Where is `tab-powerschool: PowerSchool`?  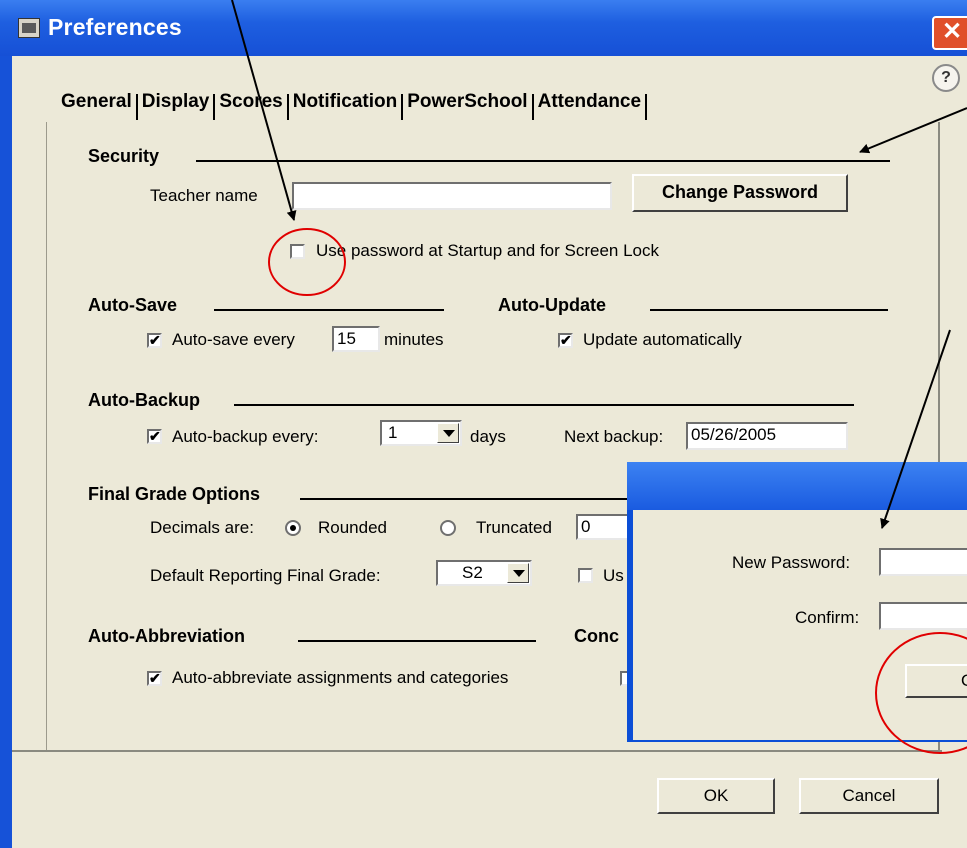
tab-powerschool: PowerSchool is located at coordinates (467, 105).